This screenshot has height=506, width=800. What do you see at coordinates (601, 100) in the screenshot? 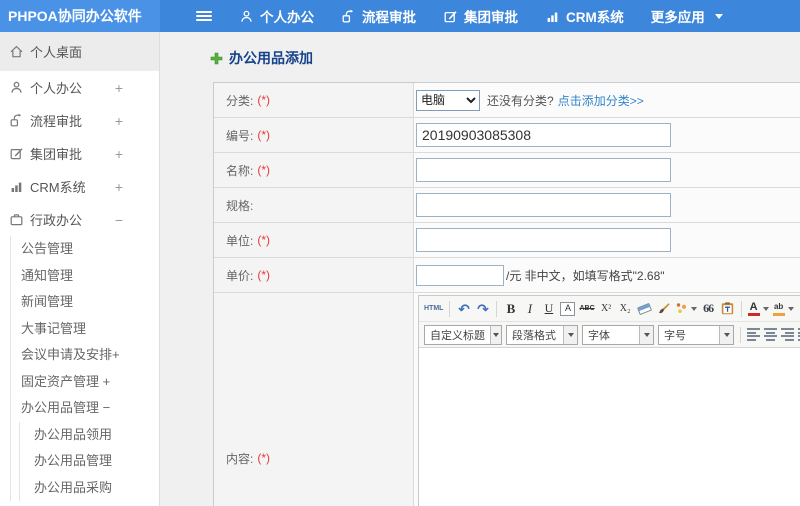
I see `add-category-link: 点击添加分类>>` at bounding box center [601, 100].